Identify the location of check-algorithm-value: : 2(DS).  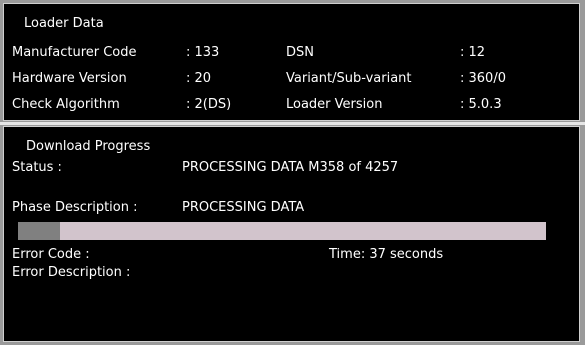
(209, 104).